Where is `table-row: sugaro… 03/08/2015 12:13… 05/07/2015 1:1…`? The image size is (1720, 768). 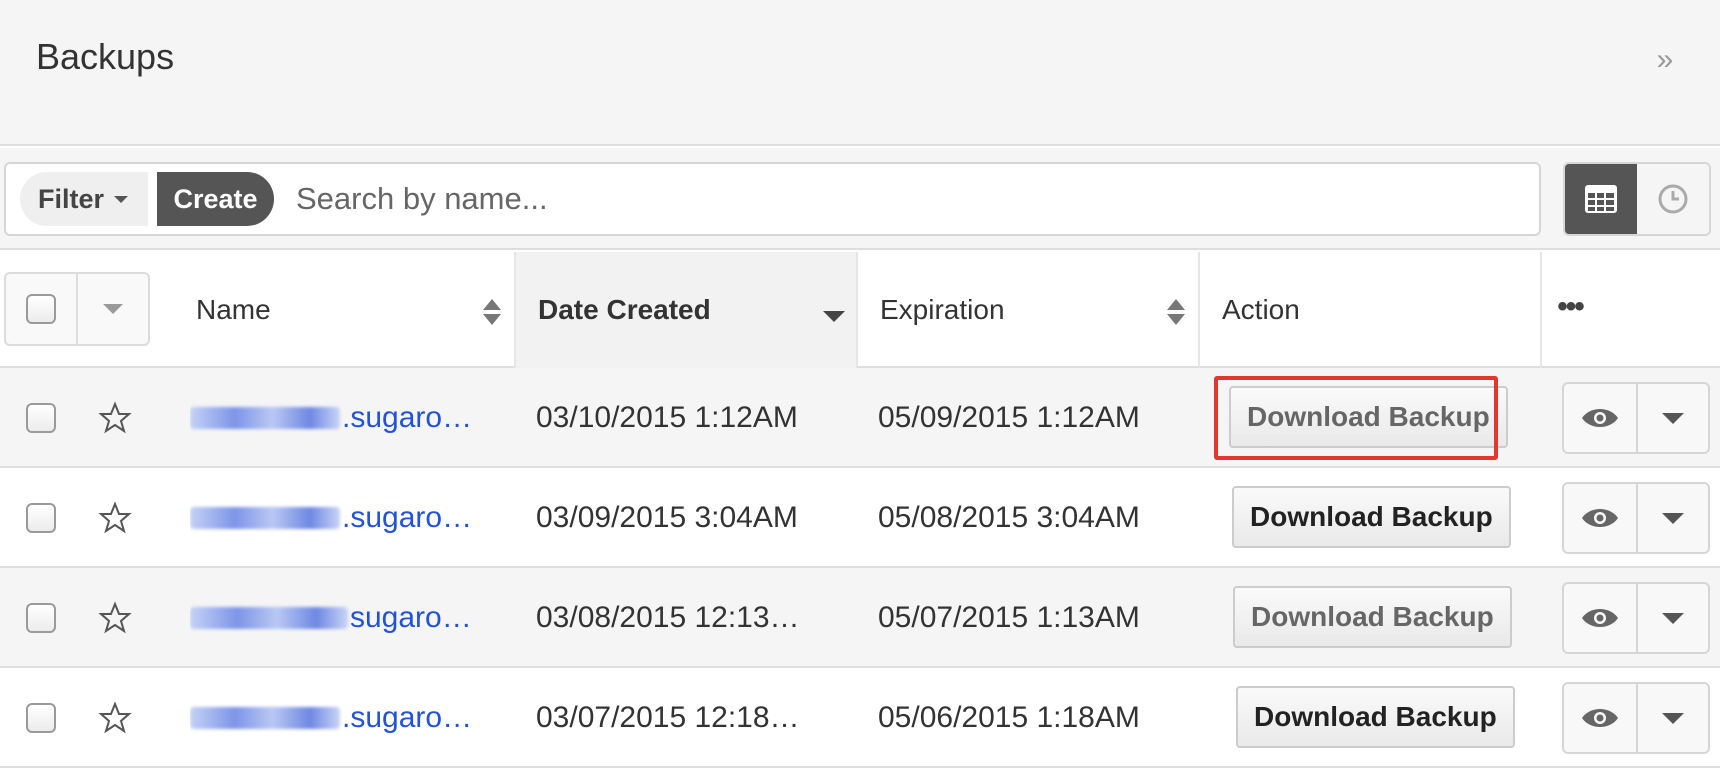 table-row: sugaro… 03/08/2015 12:13… 05/07/2015 1:1… is located at coordinates (860, 618).